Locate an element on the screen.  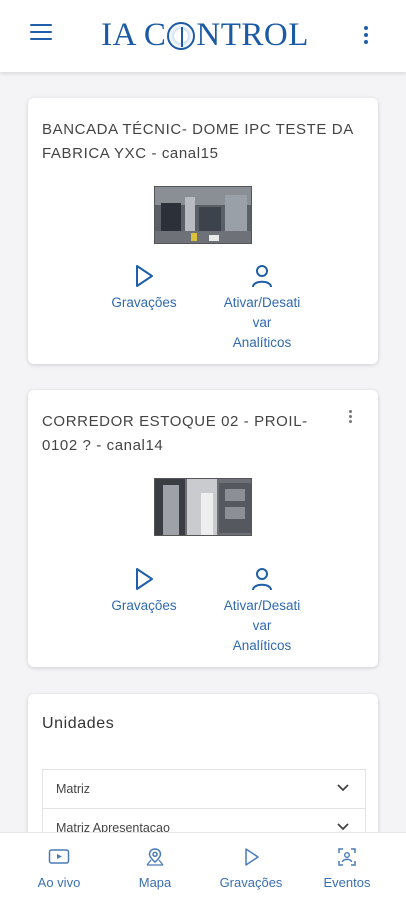
more-vert-icon is located at coordinates (366, 36).